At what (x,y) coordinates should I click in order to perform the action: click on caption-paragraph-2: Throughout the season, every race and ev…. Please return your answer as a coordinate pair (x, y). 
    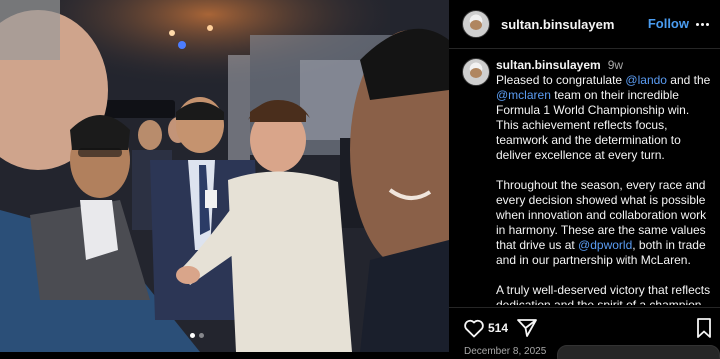
    Looking at the image, I should click on (601, 222).